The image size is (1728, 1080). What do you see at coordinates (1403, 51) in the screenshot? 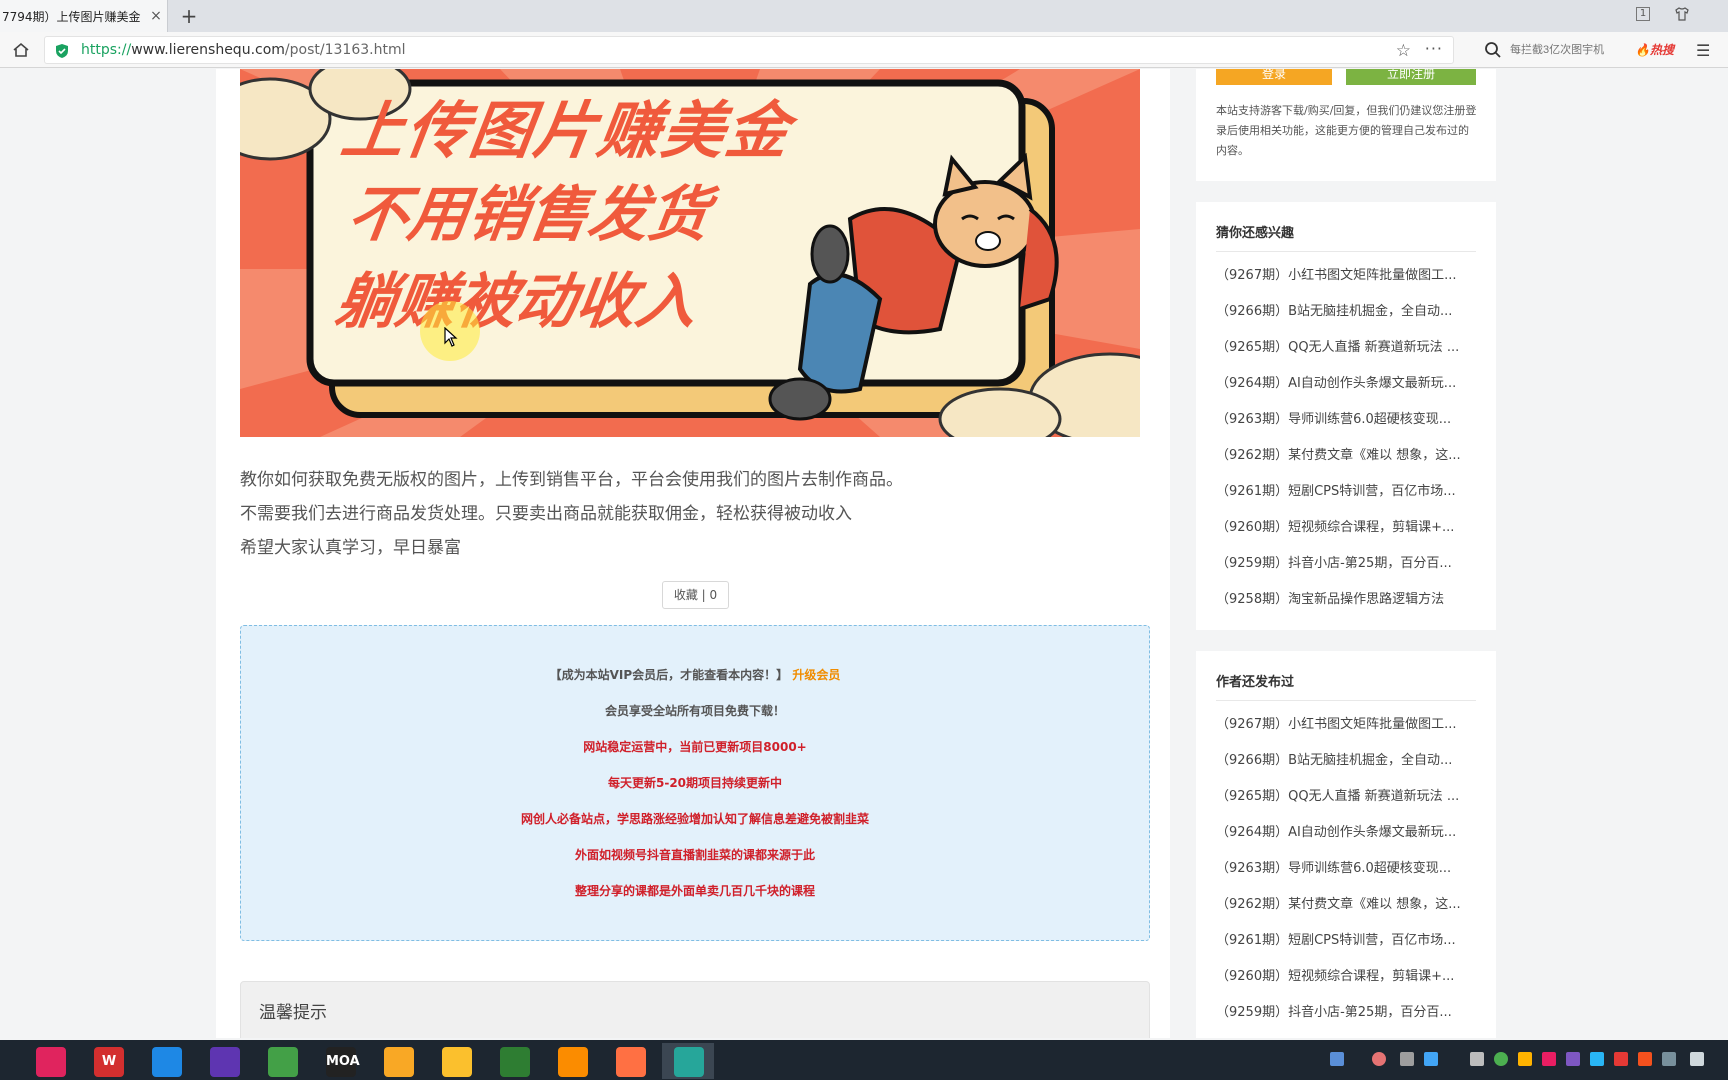
I see `bookmark-star-icon: ☆` at bounding box center [1403, 51].